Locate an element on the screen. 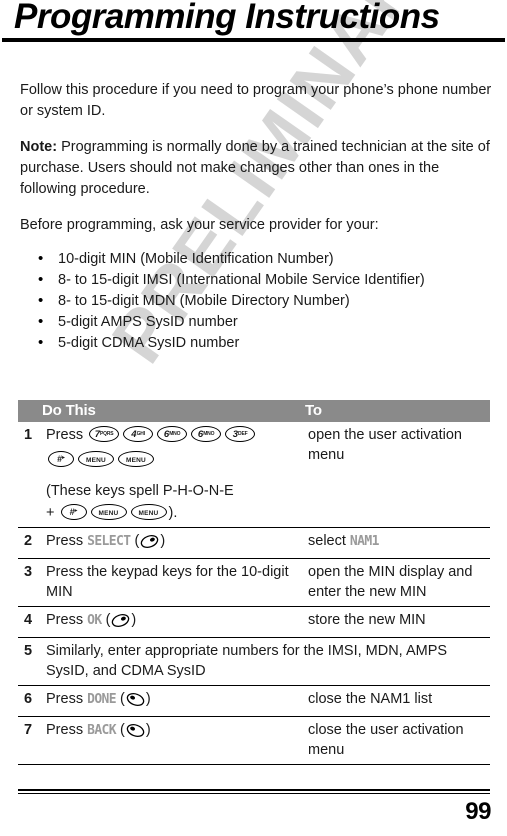 This screenshot has width=507, height=836. softkey-label-ok: OK is located at coordinates (94, 620).